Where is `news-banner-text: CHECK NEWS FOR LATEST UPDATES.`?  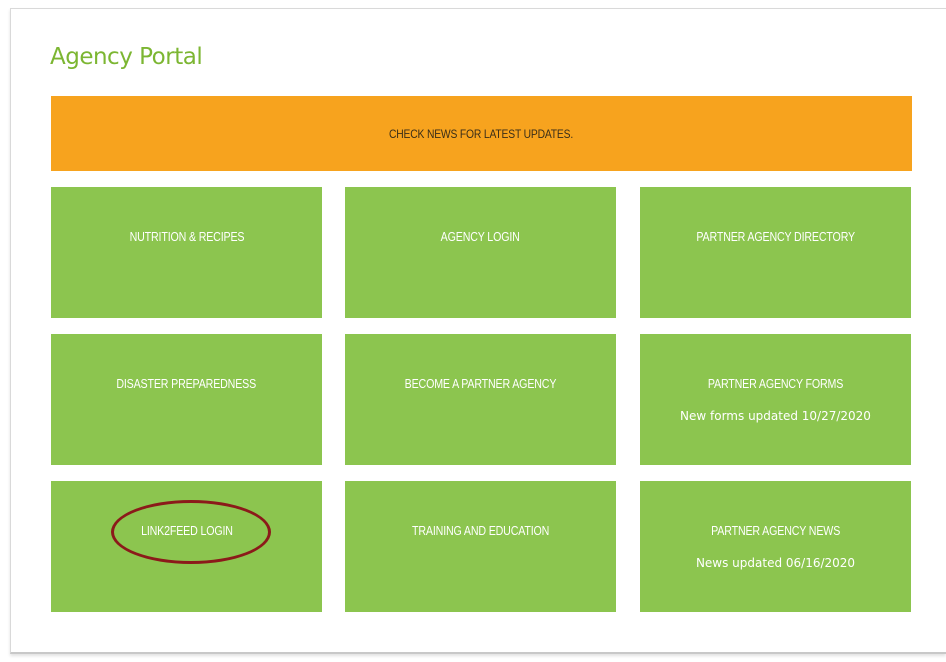 news-banner-text: CHECK NEWS FOR LATEST UPDATES. is located at coordinates (481, 133).